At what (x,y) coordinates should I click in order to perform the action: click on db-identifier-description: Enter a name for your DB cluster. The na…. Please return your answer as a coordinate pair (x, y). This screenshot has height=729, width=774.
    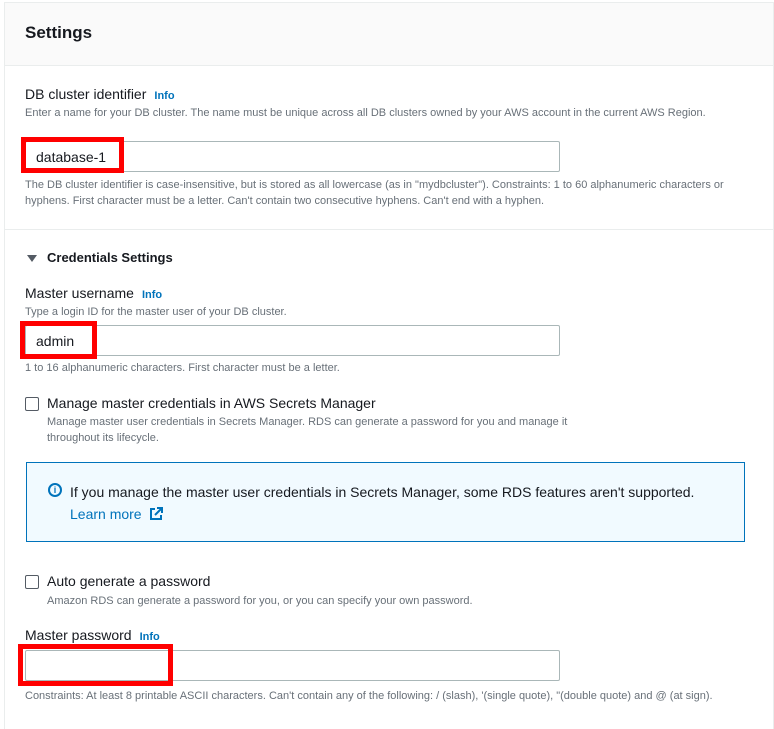
    Looking at the image, I should click on (365, 113).